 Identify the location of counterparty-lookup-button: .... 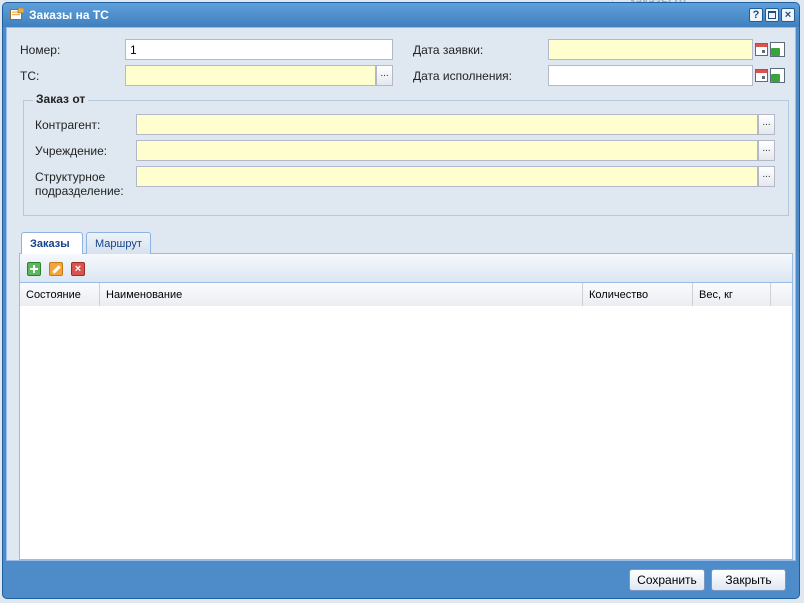
(766, 124).